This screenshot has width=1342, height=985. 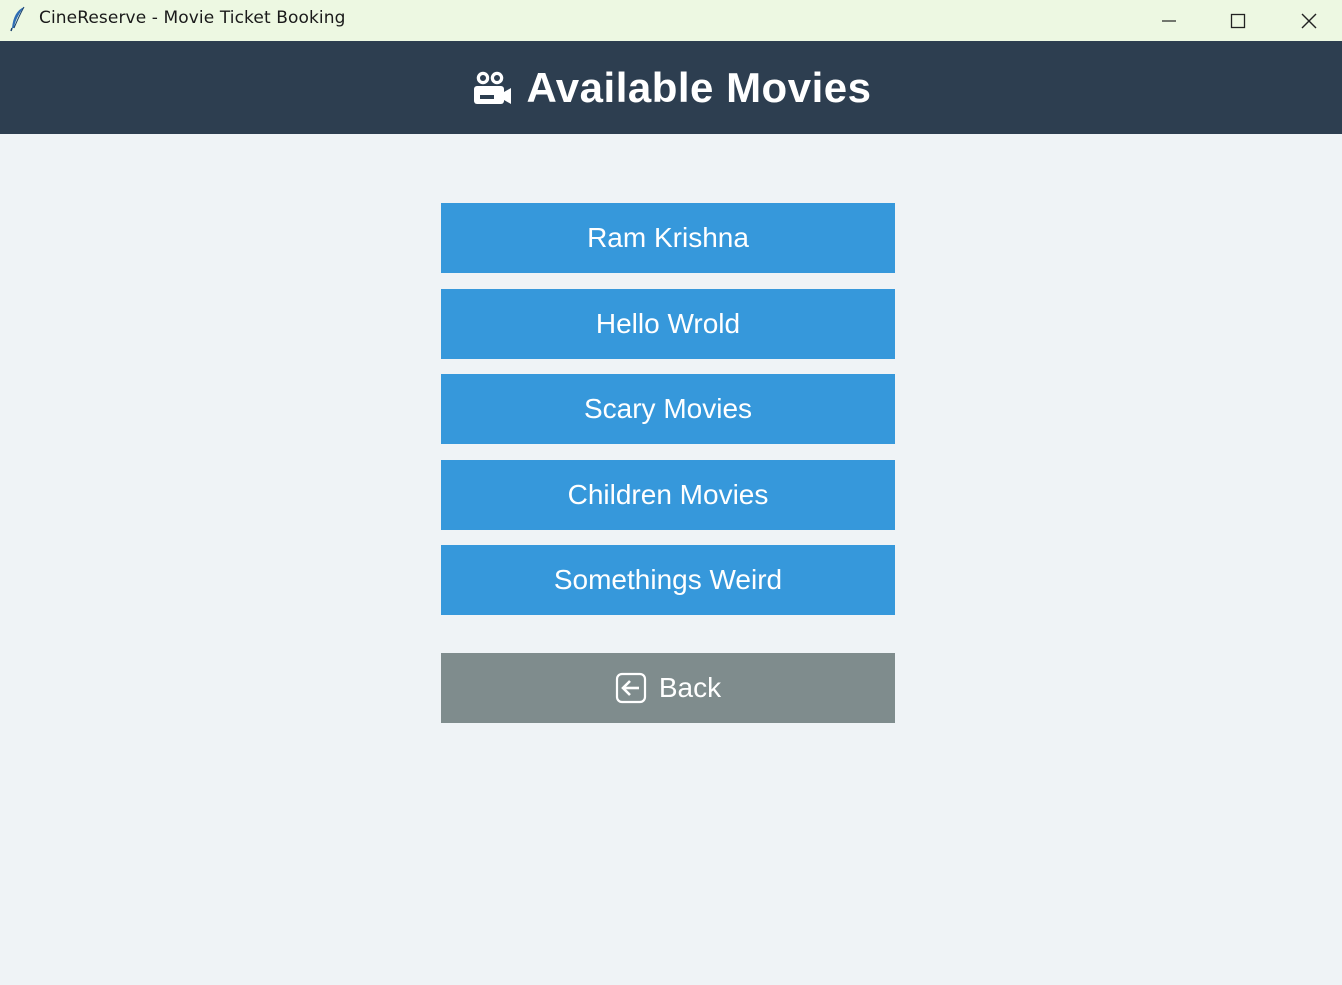 What do you see at coordinates (668, 409) in the screenshot?
I see `movie-button-scary-movies: Scary Movies` at bounding box center [668, 409].